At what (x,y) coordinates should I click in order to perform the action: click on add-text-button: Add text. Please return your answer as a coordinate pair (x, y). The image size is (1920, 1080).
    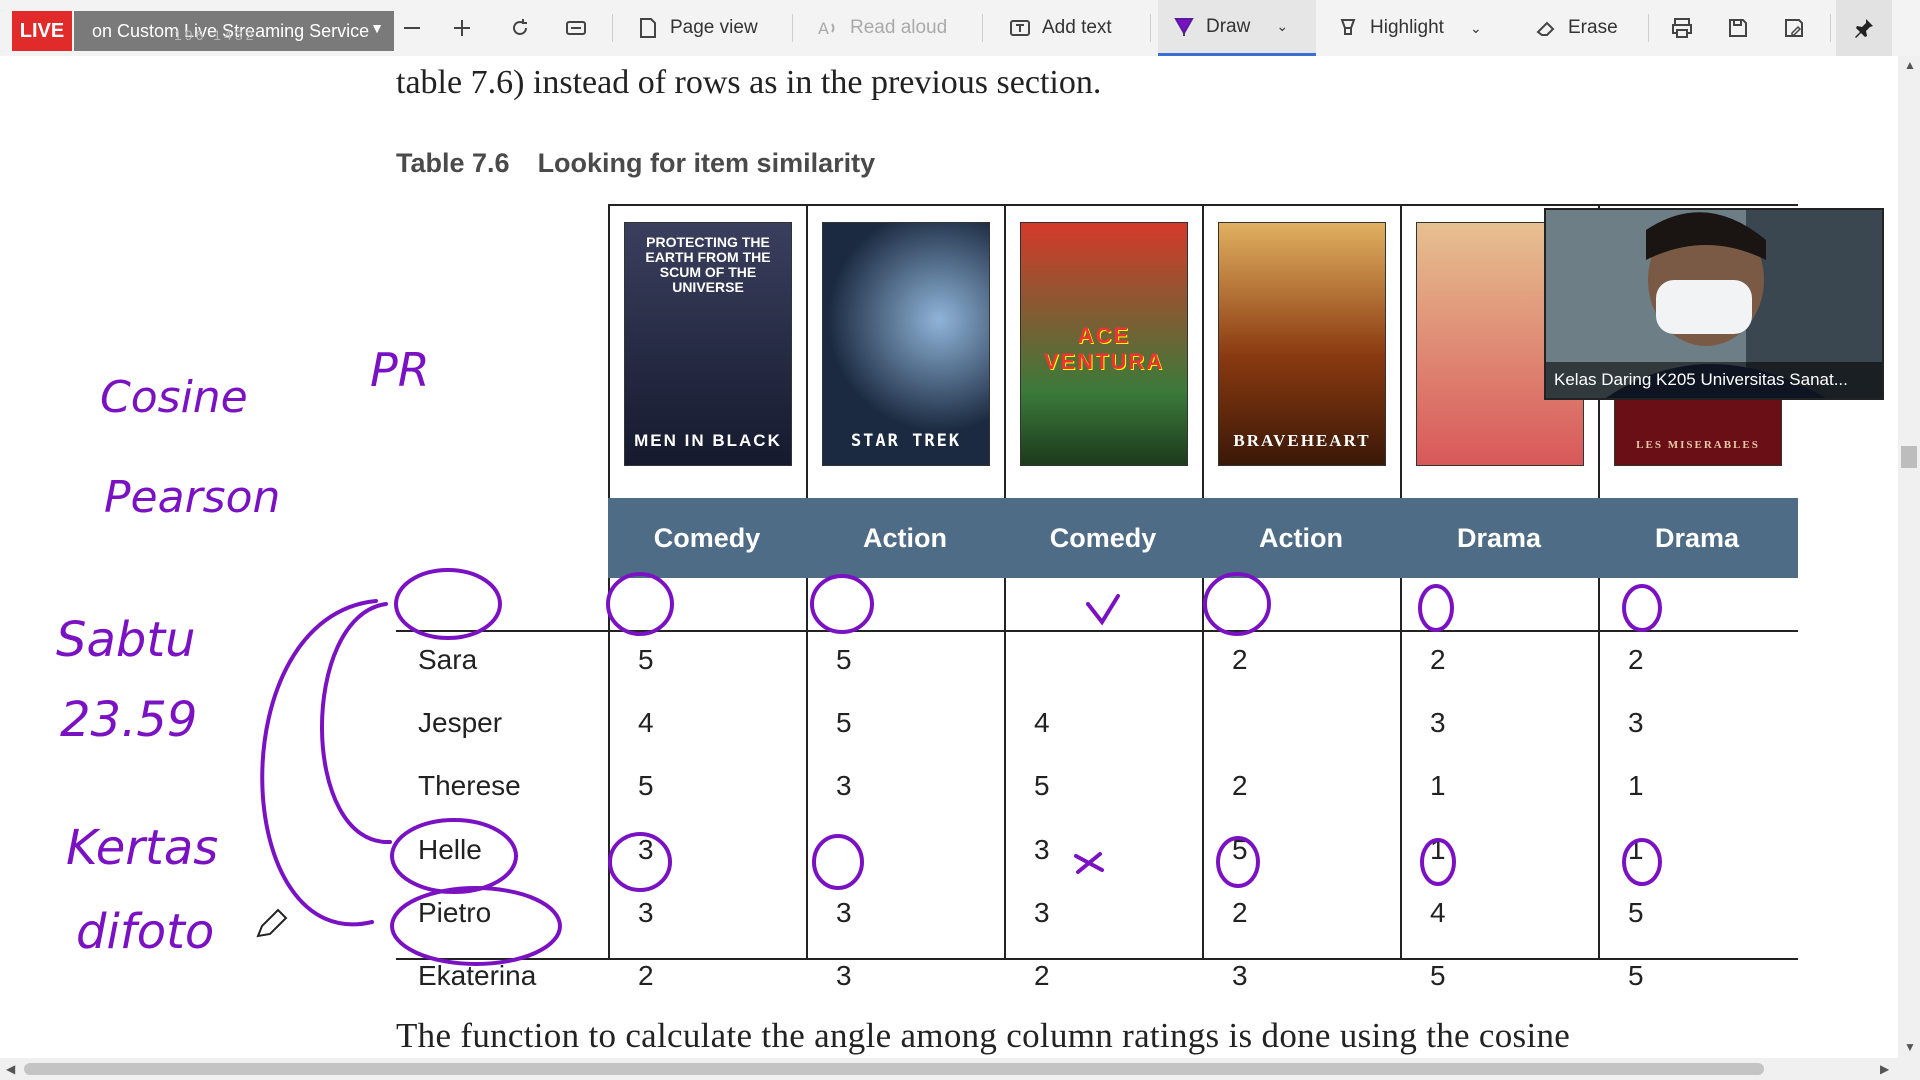
    Looking at the image, I should click on (1060, 28).